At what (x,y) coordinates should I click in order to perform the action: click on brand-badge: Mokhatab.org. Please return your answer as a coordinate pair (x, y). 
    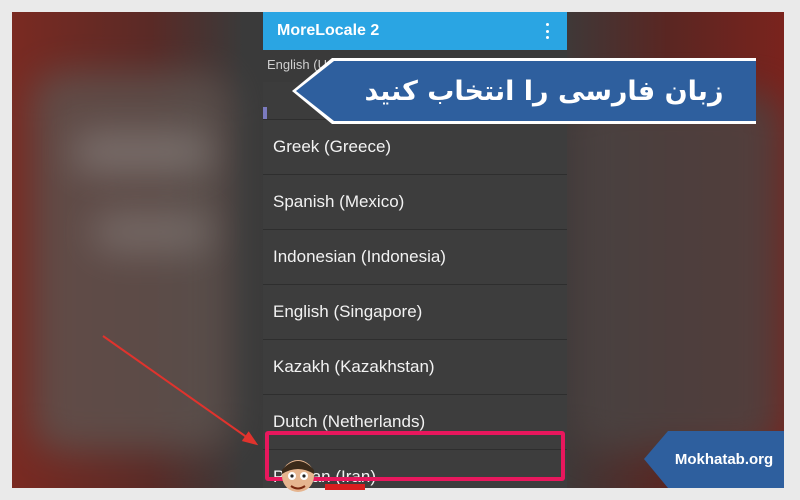
    Looking at the image, I should click on (714, 459).